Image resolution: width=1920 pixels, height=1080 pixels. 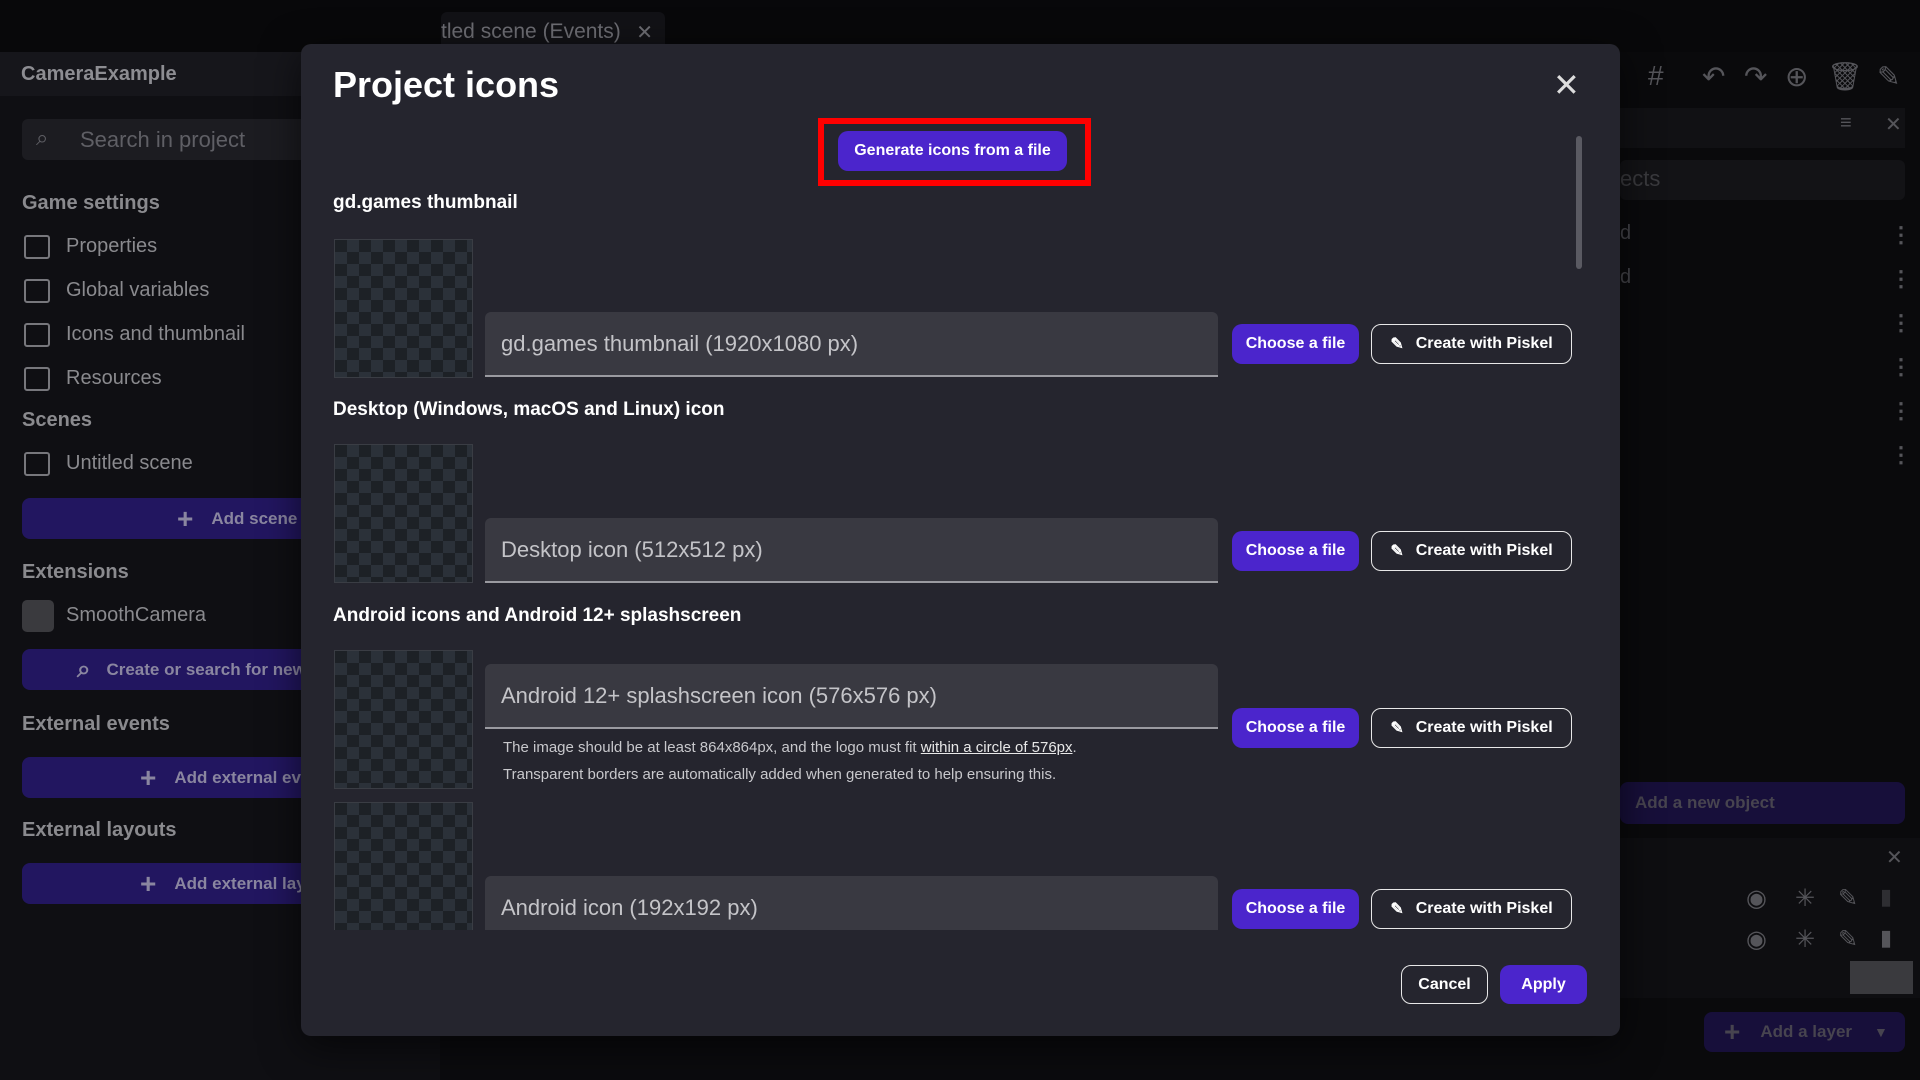 What do you see at coordinates (851, 344) in the screenshot?
I see `thumbnail-path-field: gd.games thumbnail (1920x1080 px)` at bounding box center [851, 344].